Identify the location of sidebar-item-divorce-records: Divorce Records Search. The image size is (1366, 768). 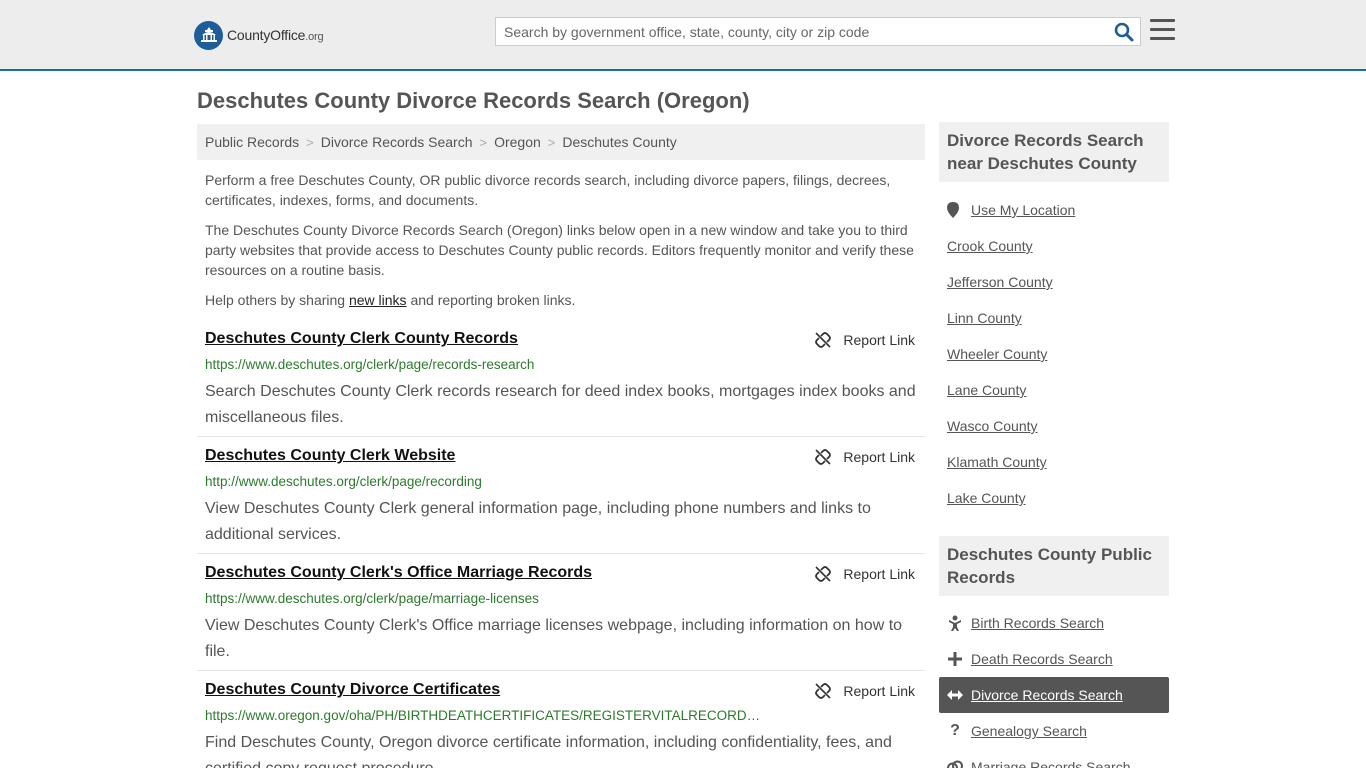
(1054, 695).